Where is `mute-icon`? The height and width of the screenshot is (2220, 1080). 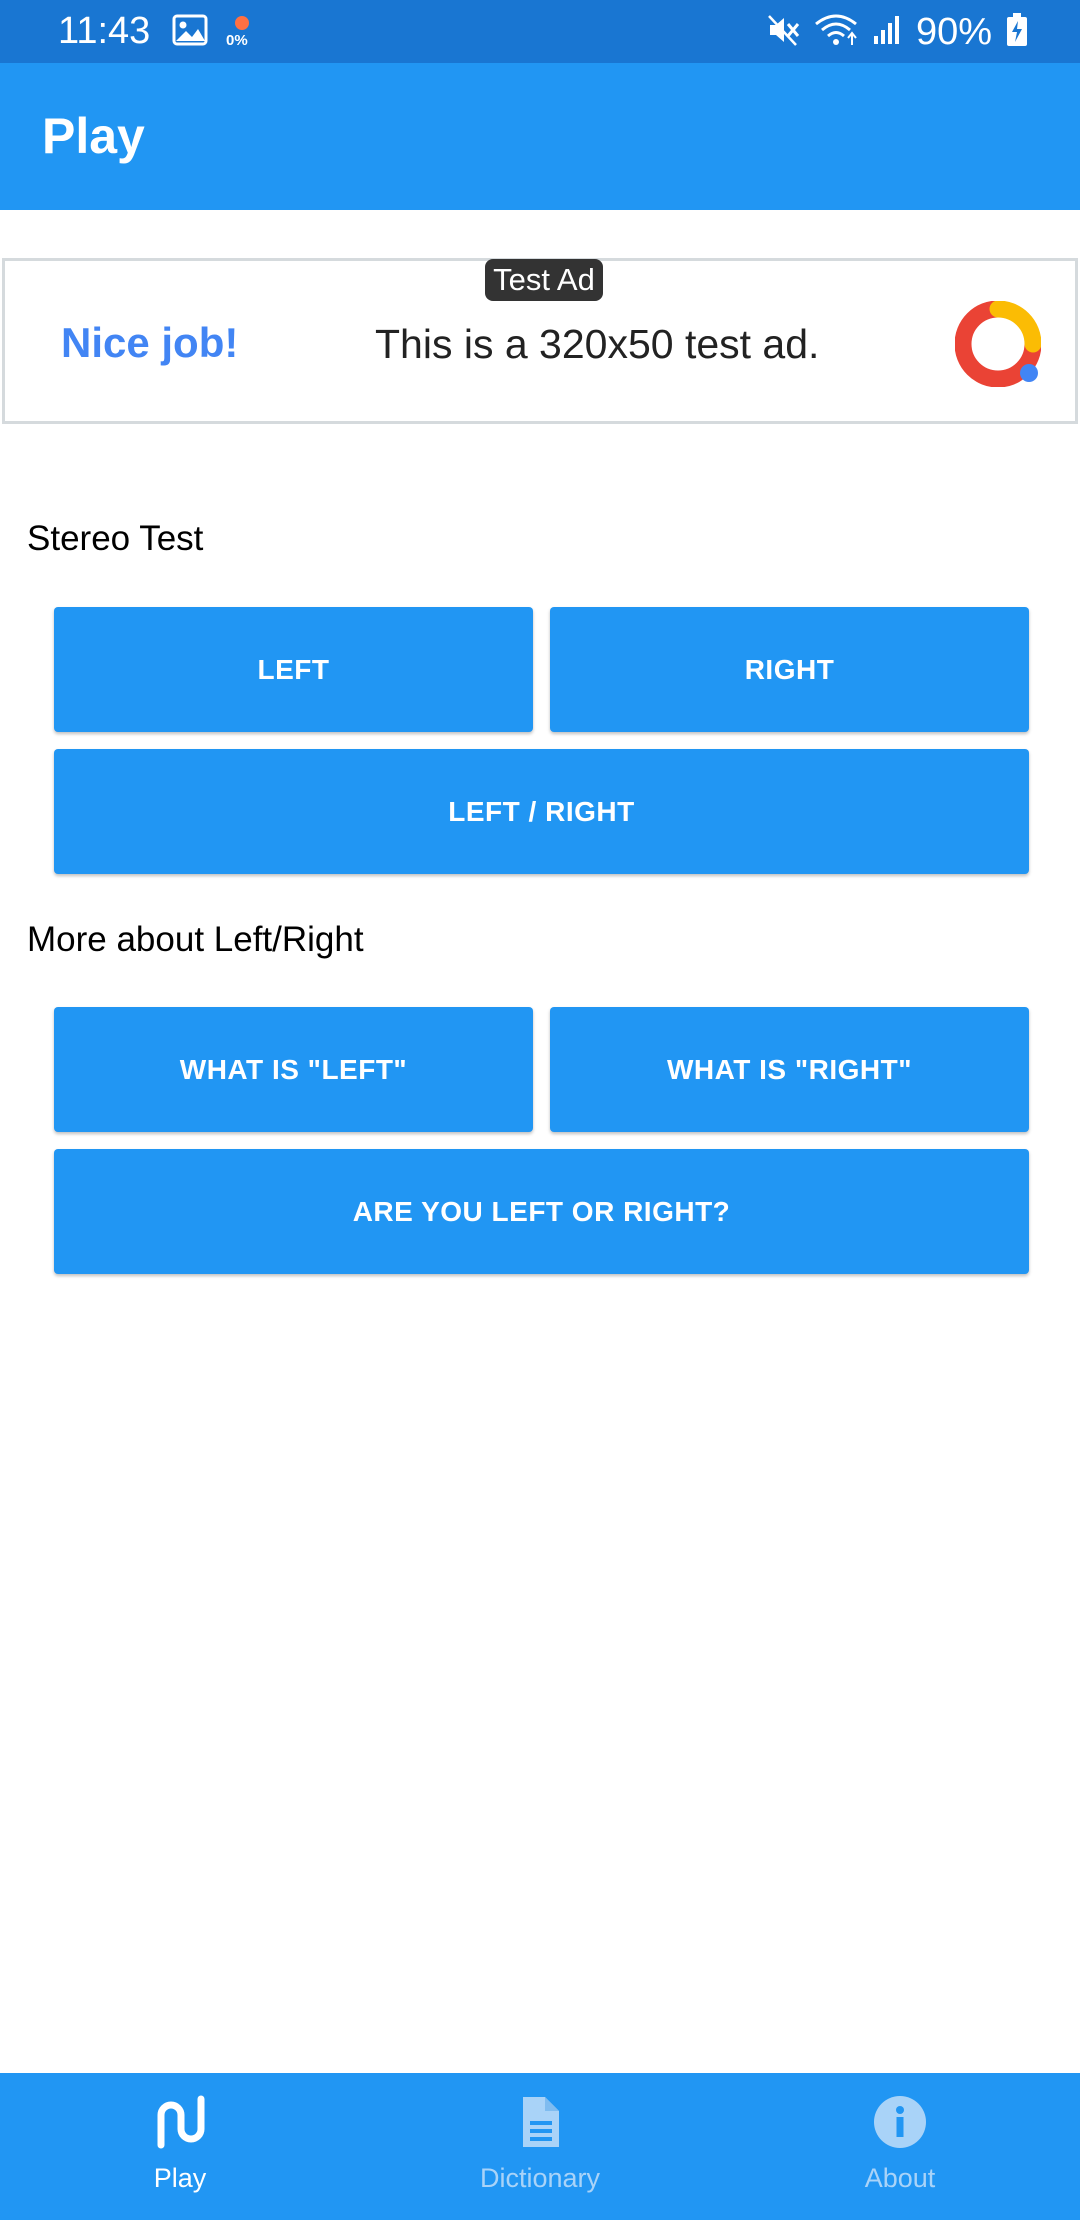
mute-icon is located at coordinates (783, 32).